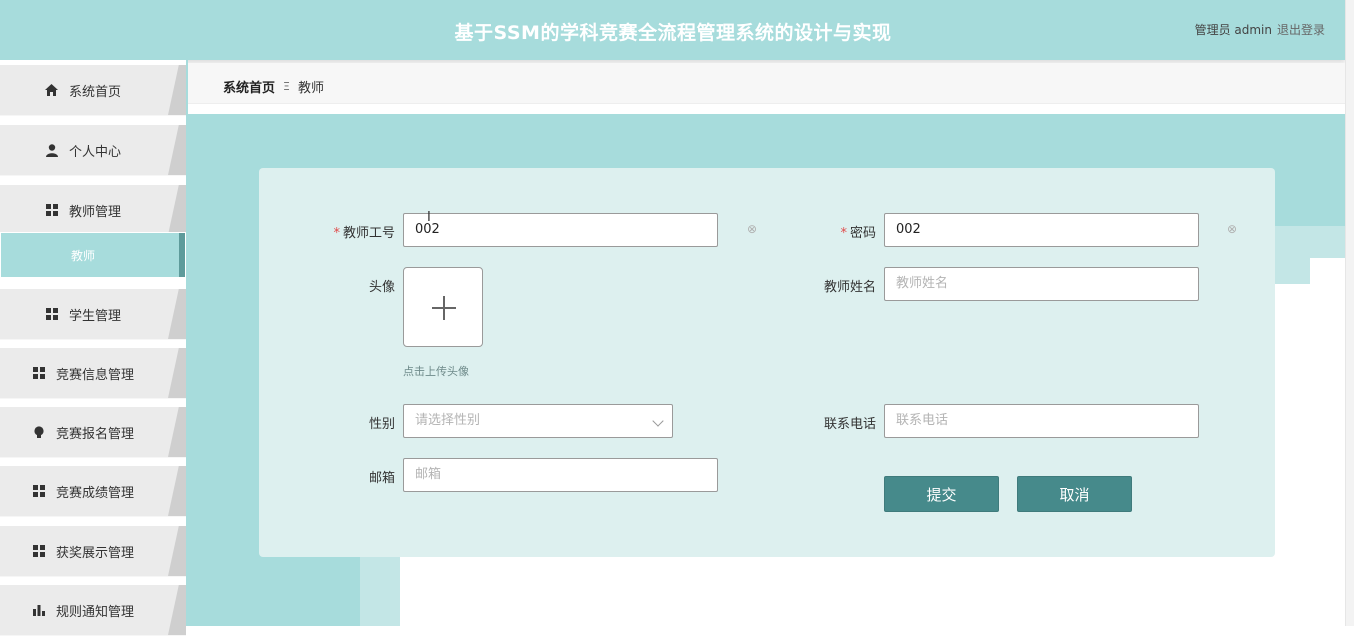 This screenshot has height=636, width=1354. Describe the element at coordinates (673, 33) in the screenshot. I see `app-title: 基于SSM的学科竞赛全流程管理系统的设计与实现` at that location.